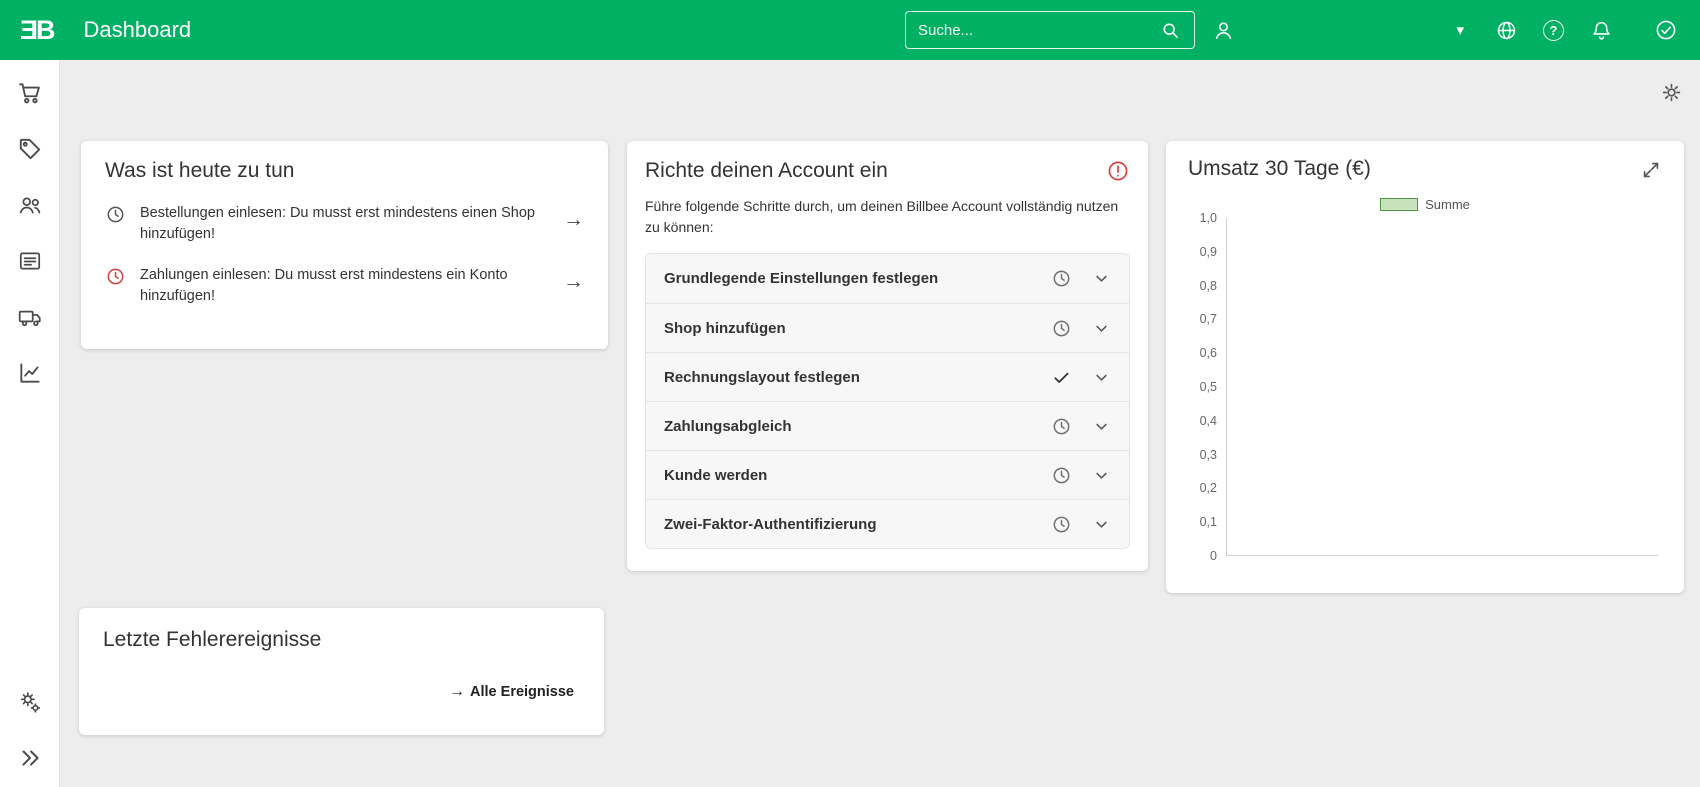 The width and height of the screenshot is (1700, 787). Describe the element at coordinates (30, 423) in the screenshot. I see `sidebar-nav` at that location.